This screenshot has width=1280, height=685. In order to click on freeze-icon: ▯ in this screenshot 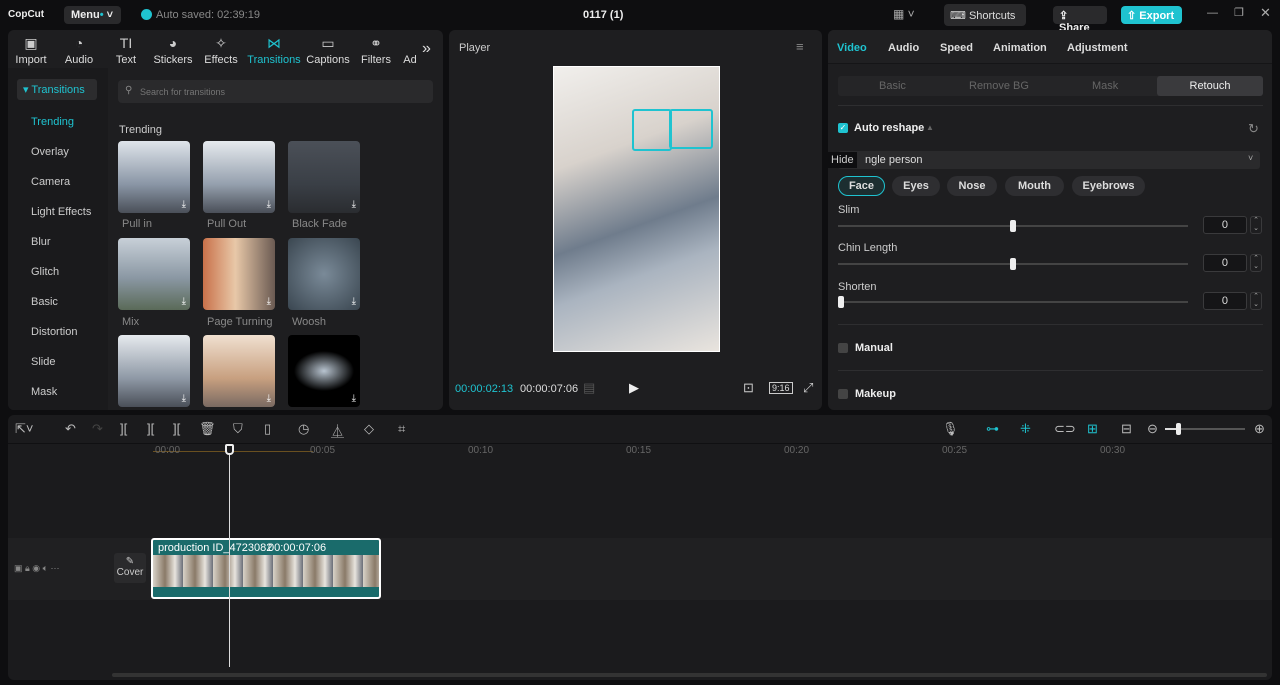, I will do `click(267, 429)`.